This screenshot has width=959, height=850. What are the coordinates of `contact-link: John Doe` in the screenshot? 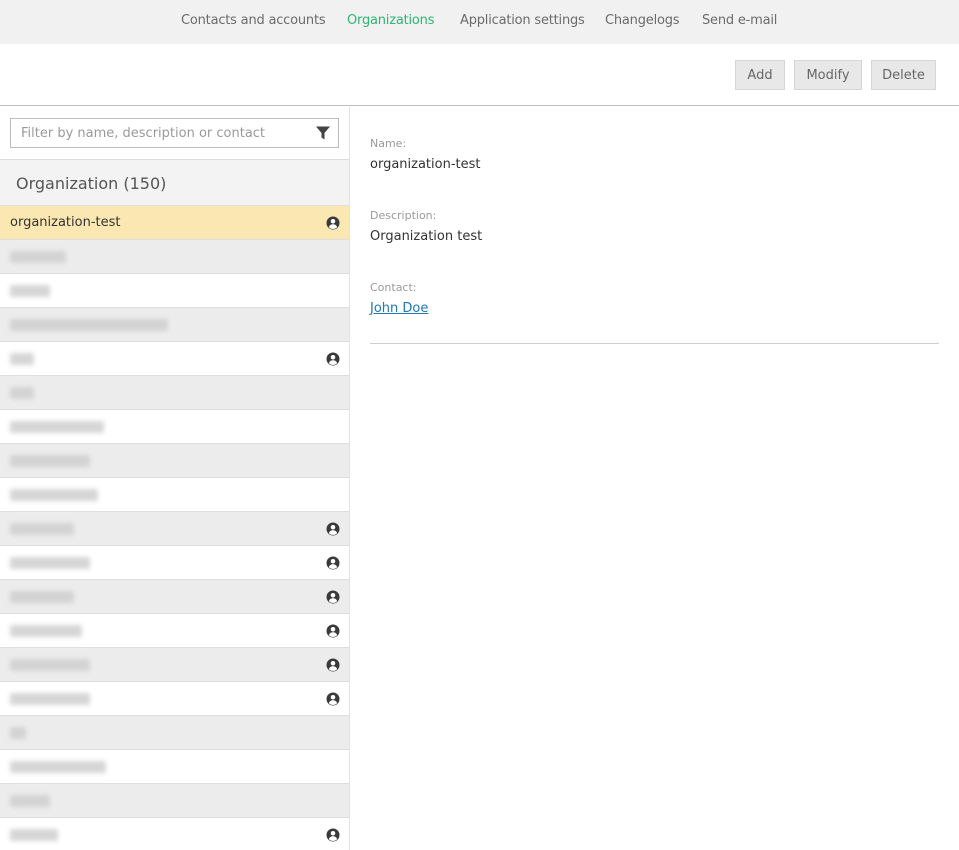 It's located at (399, 308).